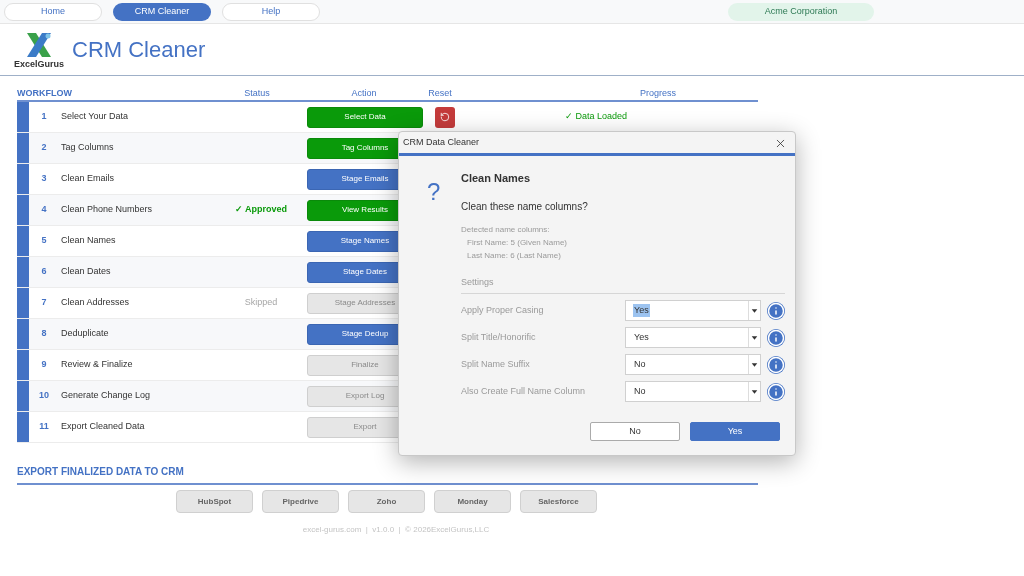 The width and height of the screenshot is (1024, 576). What do you see at coordinates (44, 396) in the screenshot?
I see `step-number: 10` at bounding box center [44, 396].